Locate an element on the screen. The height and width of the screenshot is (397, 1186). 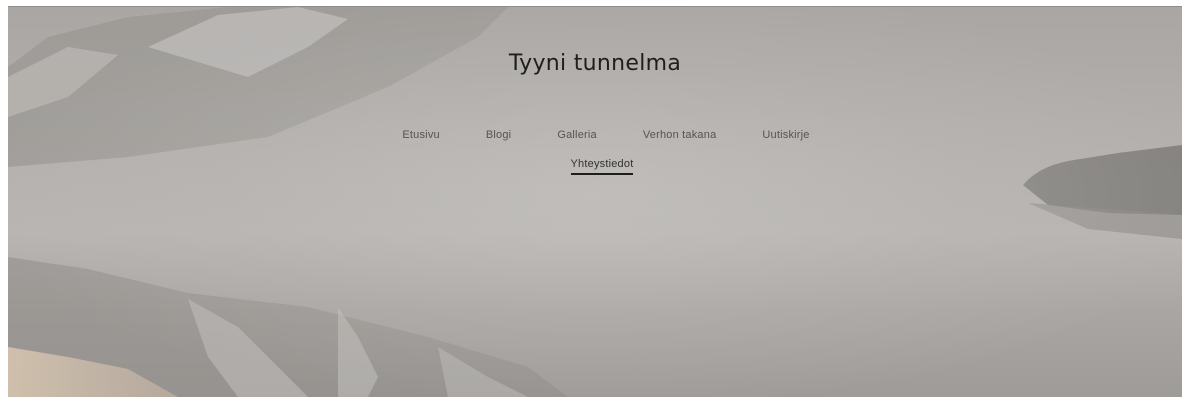
nav-item-uutiskirje: Uutiskirje is located at coordinates (785, 135).